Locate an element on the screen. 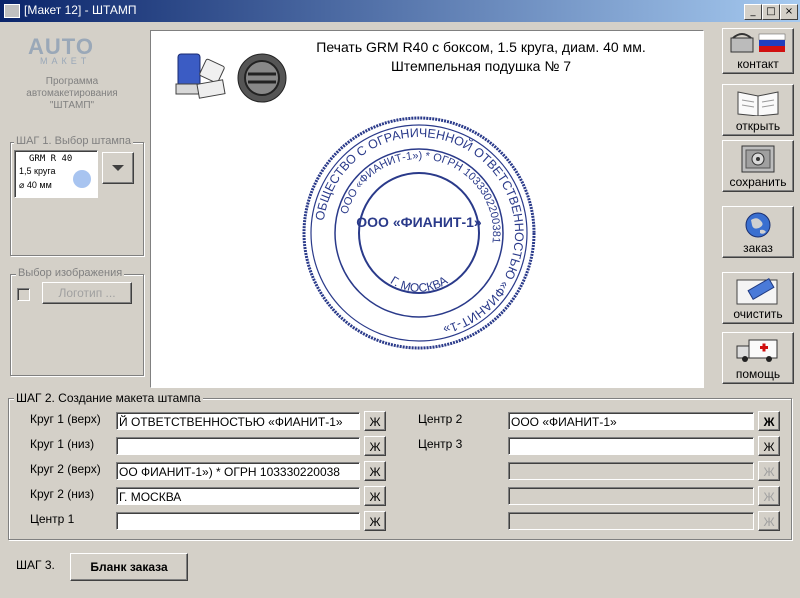  logo-subtitle: МАКЕТ is located at coordinates (65, 61).